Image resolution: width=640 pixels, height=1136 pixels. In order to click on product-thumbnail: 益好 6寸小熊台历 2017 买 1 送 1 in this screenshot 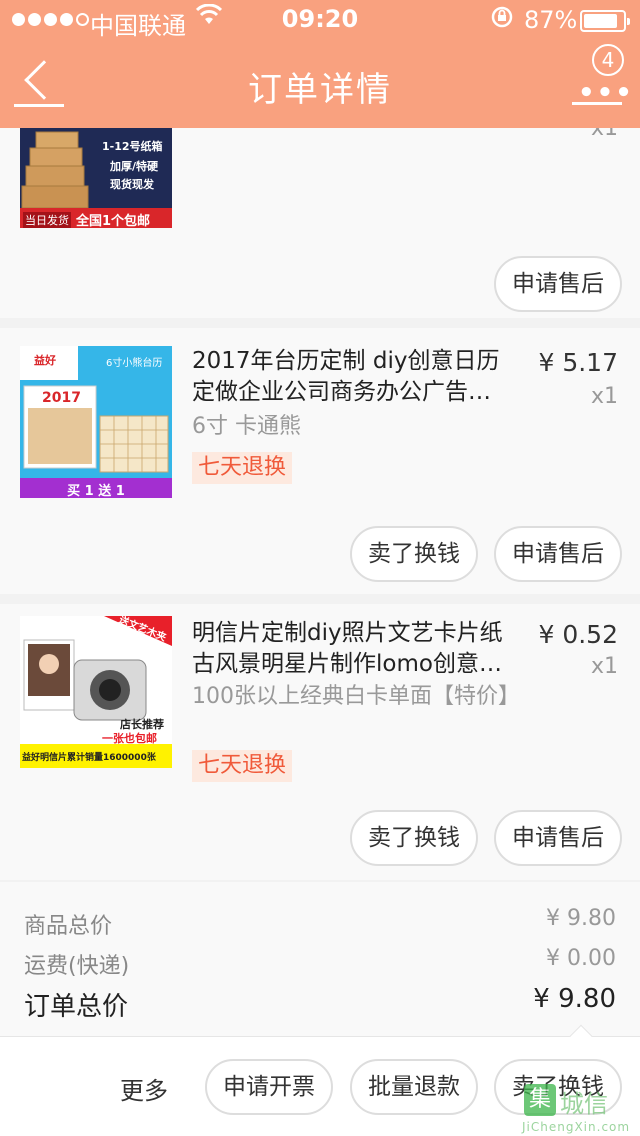, I will do `click(96, 422)`.